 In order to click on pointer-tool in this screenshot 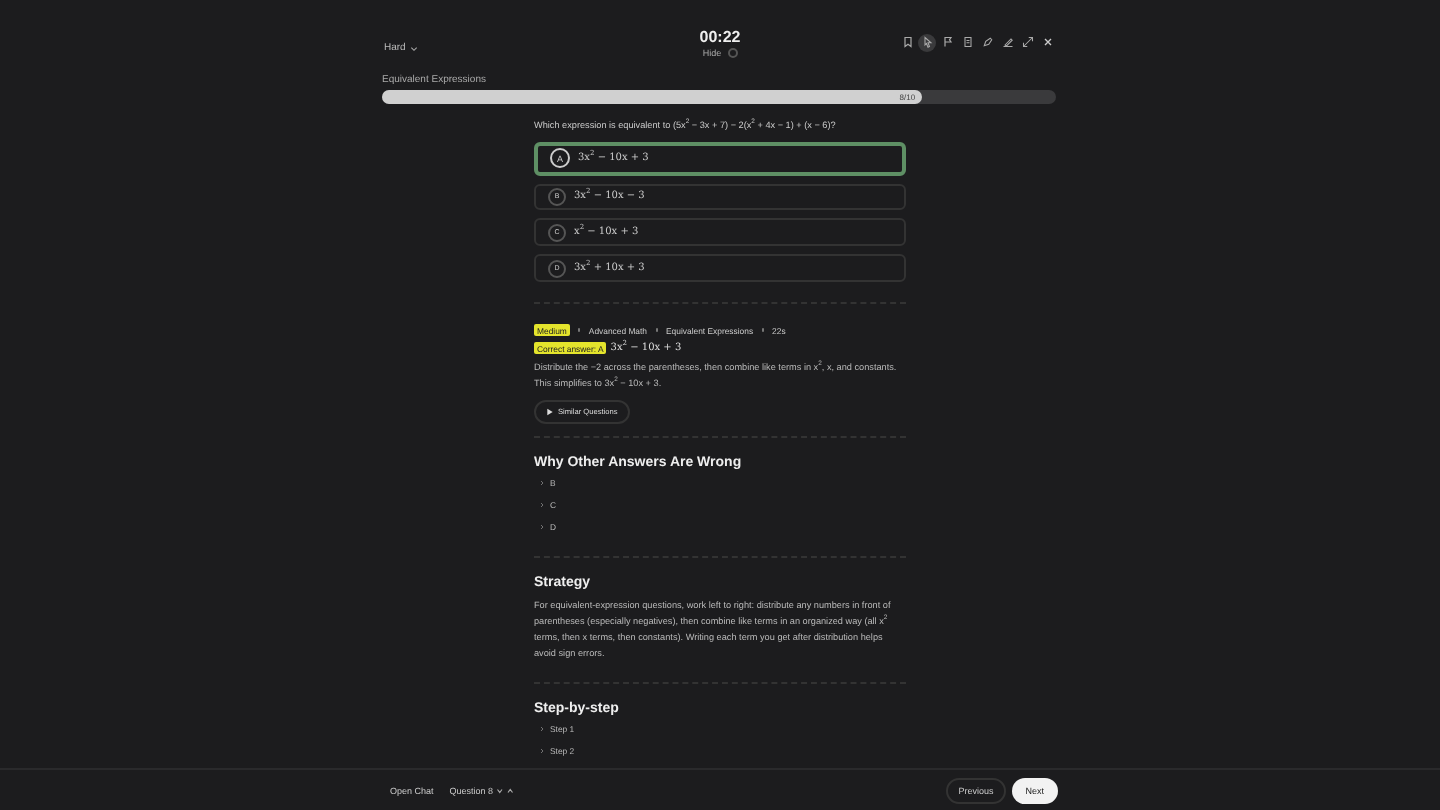, I will do `click(927, 42)`.